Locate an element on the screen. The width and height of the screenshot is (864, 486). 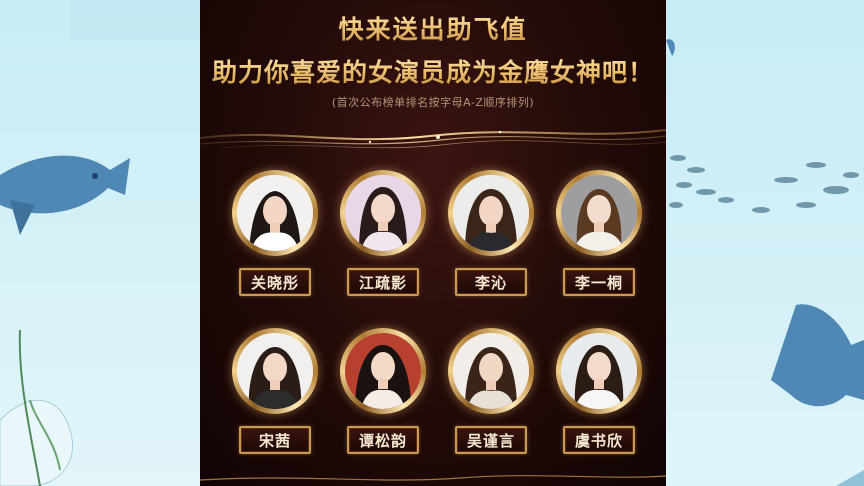
headline-line-1: 快来送出助飞值 is located at coordinates (433, 28).